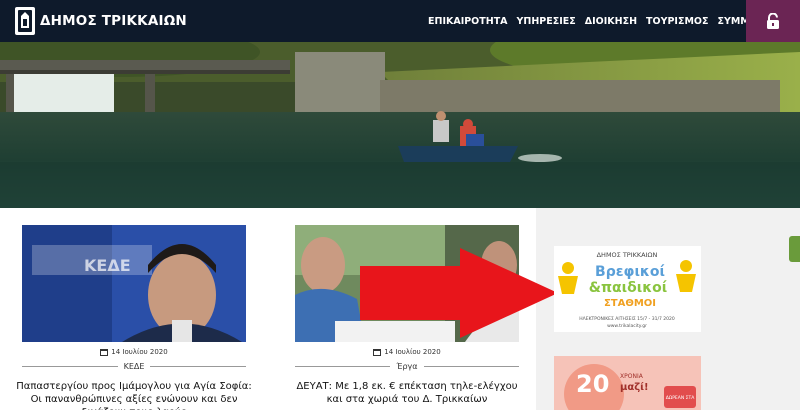  Describe the element at coordinates (627, 326) in the screenshot. I see `banner-url: www.trikalacity.gr` at that location.